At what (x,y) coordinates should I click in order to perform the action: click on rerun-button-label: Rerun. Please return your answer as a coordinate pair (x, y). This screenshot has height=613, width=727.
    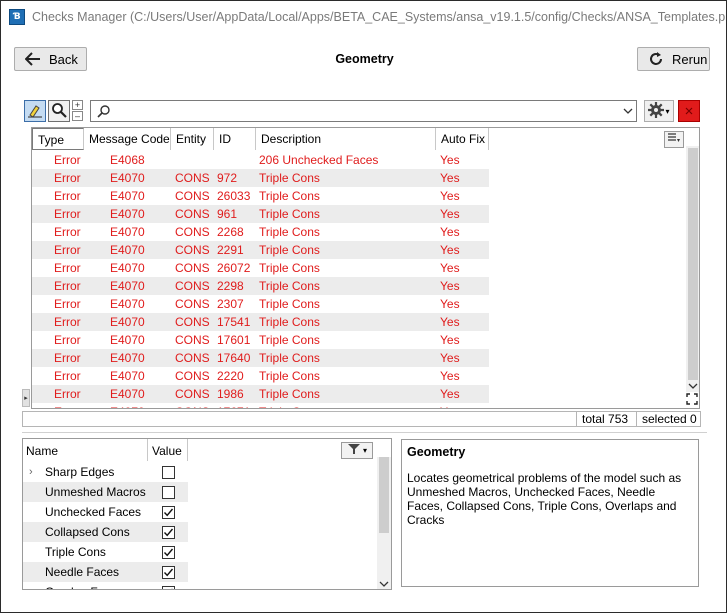
    Looking at the image, I should click on (690, 59).